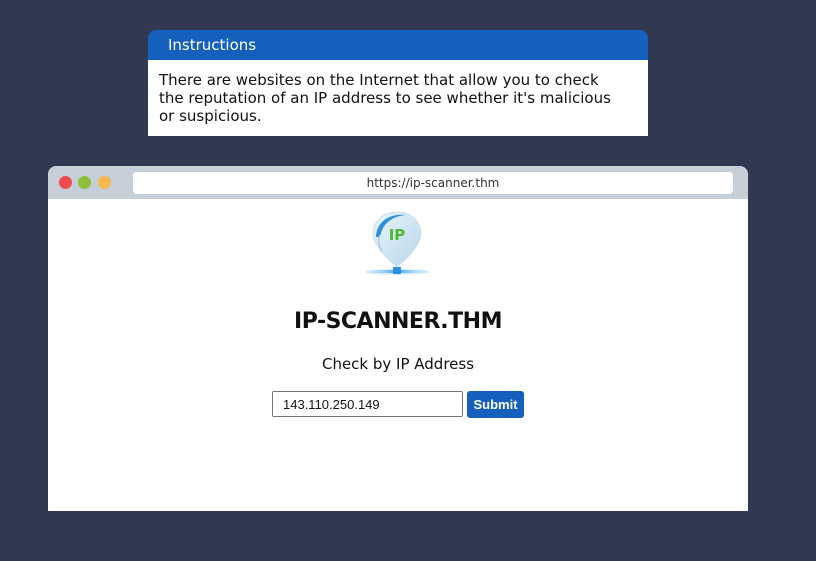 The image size is (816, 561). What do you see at coordinates (367, 404) in the screenshot?
I see `ip-address-input` at bounding box center [367, 404].